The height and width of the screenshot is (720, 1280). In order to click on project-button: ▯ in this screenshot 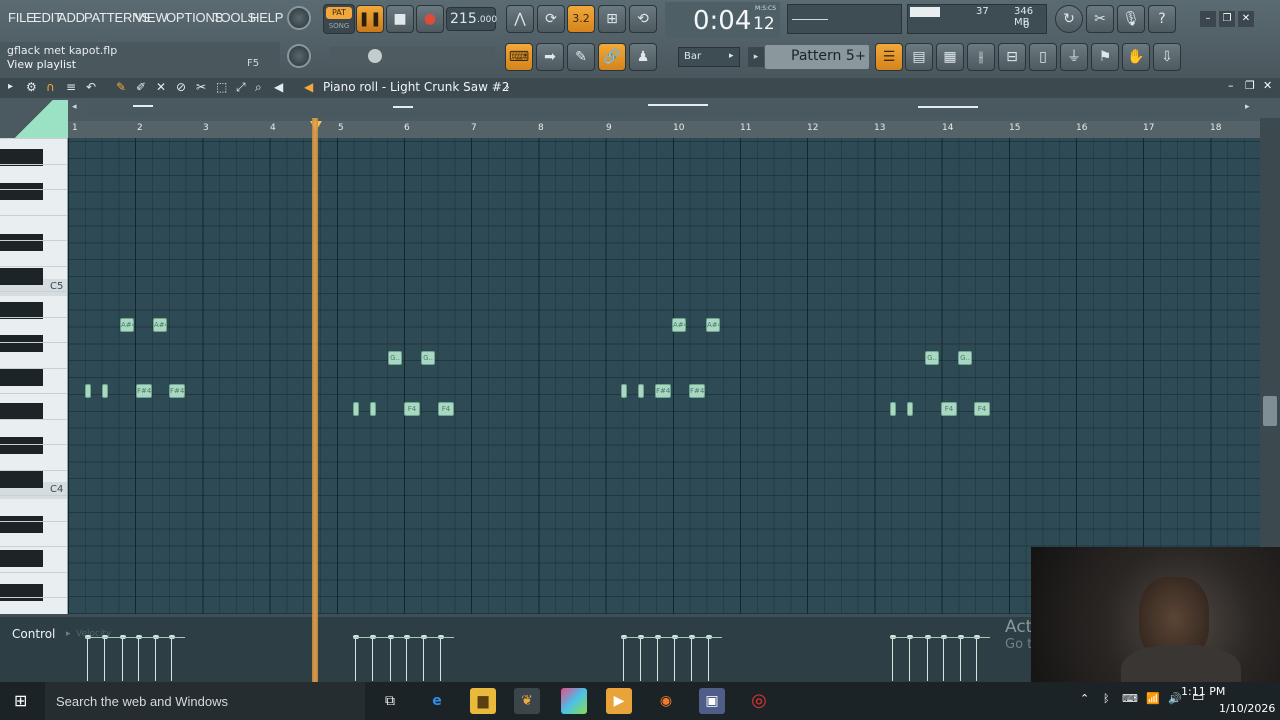, I will do `click(1043, 57)`.